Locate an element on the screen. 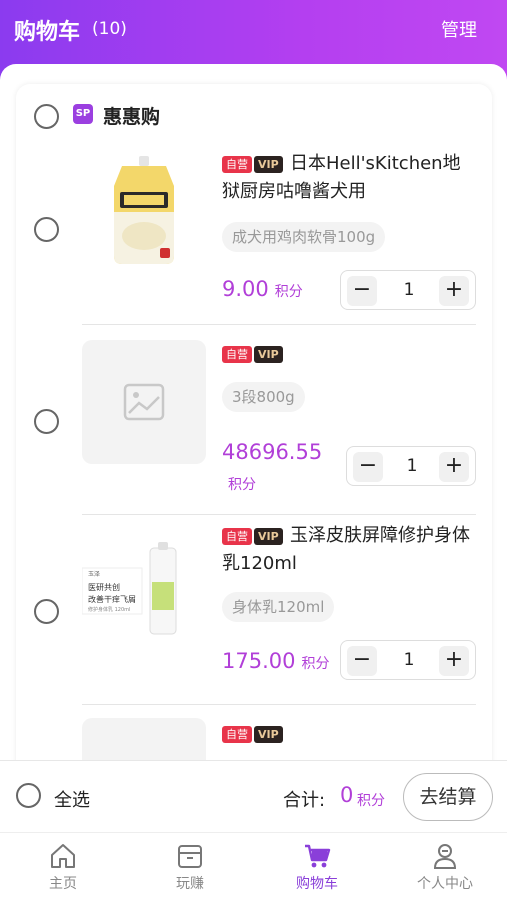 The width and height of the screenshot is (507, 900). page-title: 购物车 is located at coordinates (47, 32).